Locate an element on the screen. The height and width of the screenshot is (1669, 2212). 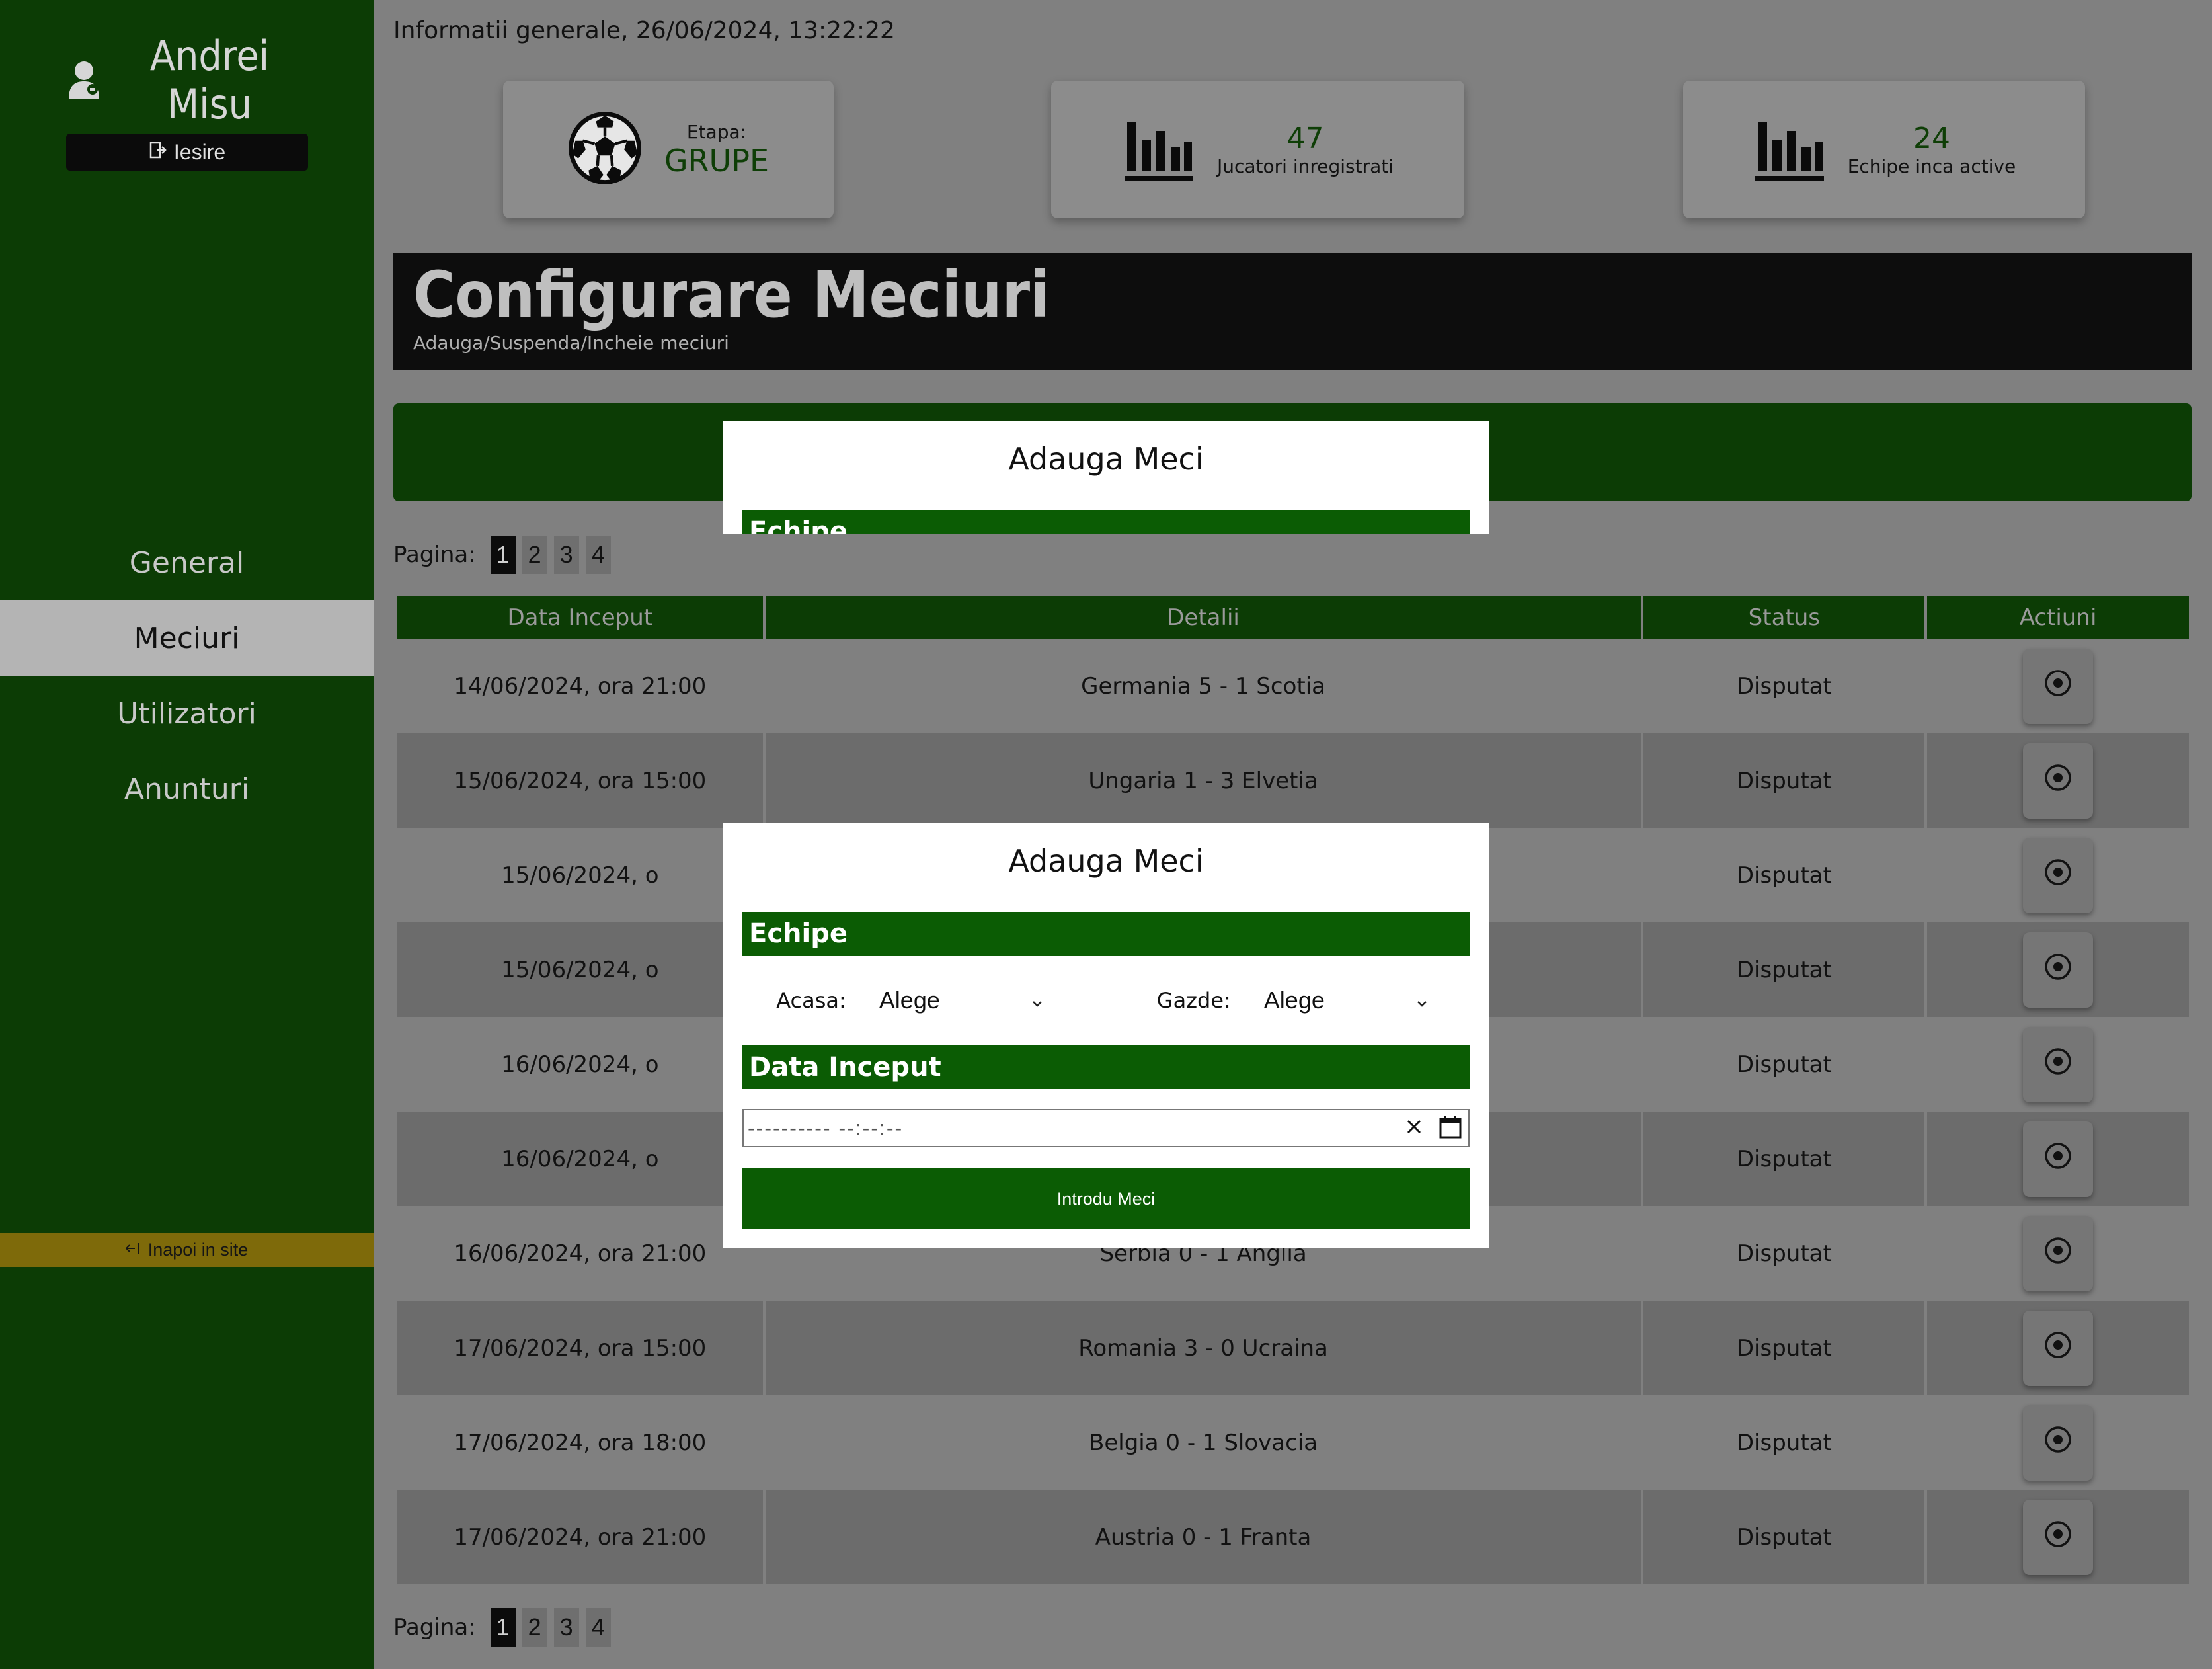
page-subtitle: Adauga/Suspenda/Incheie meciuri is located at coordinates (571, 343).